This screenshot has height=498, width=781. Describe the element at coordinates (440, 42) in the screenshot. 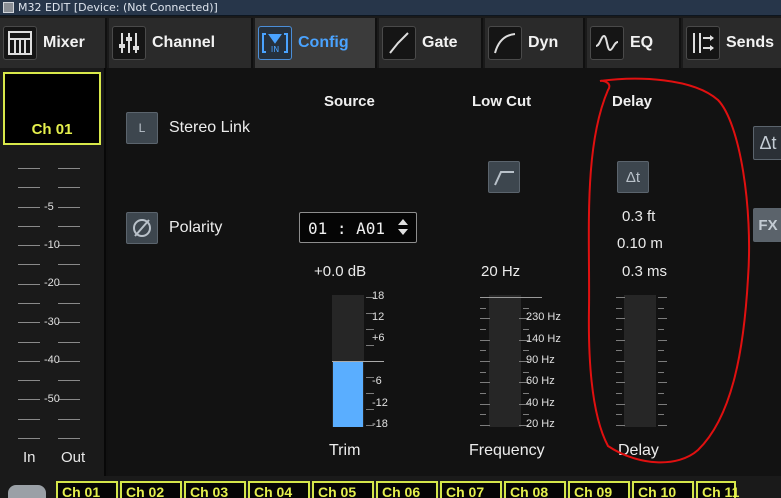

I see `tab-label: Gate` at that location.